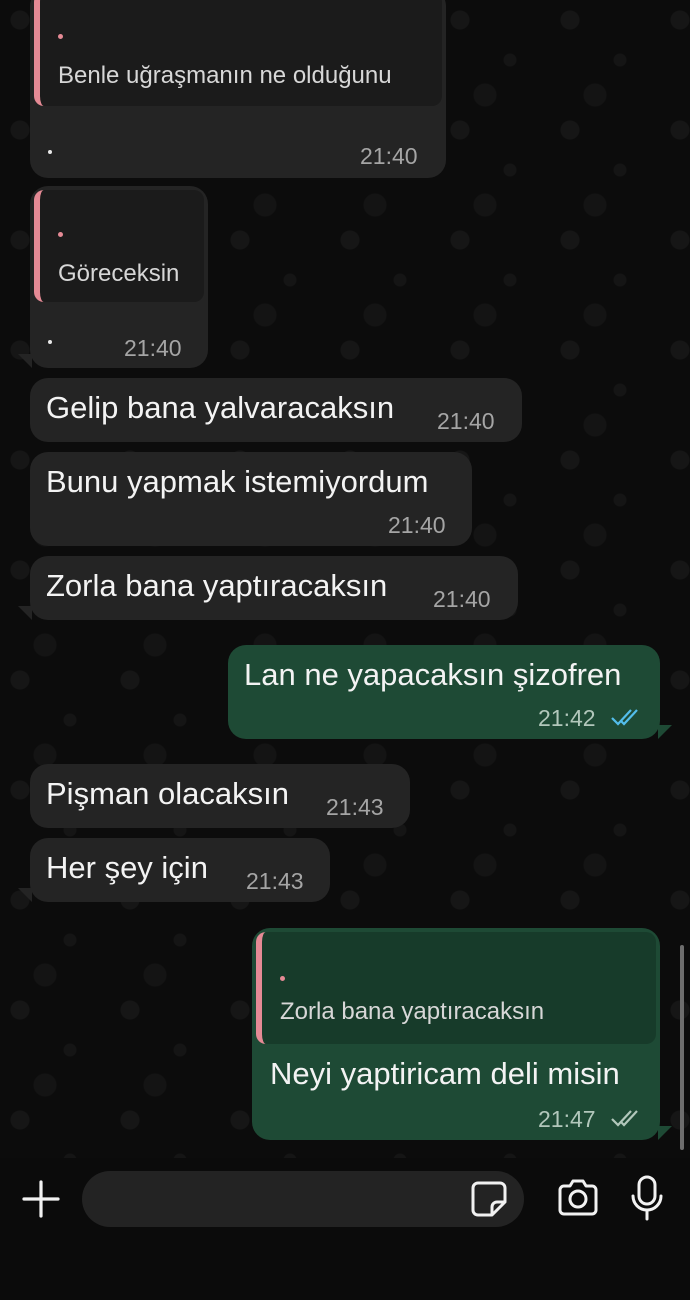 This screenshot has height=1300, width=690. What do you see at coordinates (220, 407) in the screenshot?
I see `message-text: Gelip bana yalvaracaksın` at bounding box center [220, 407].